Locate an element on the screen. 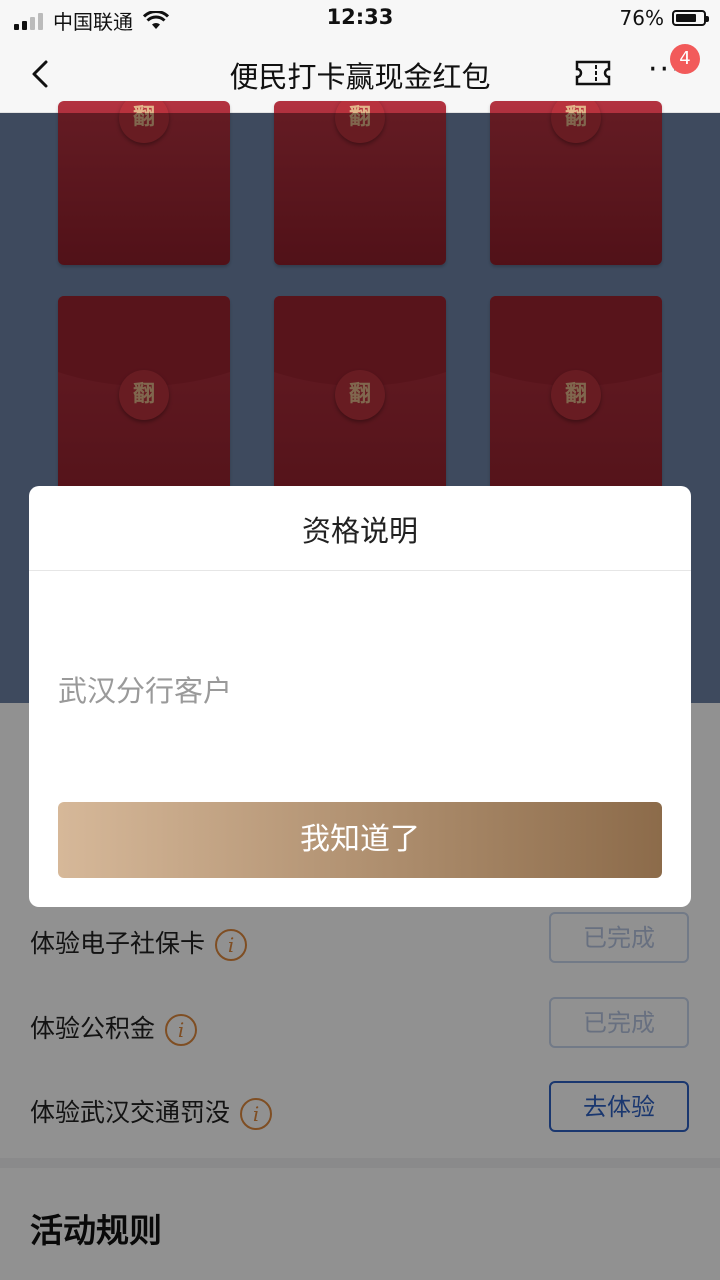  battery-icon is located at coordinates (690, 18).